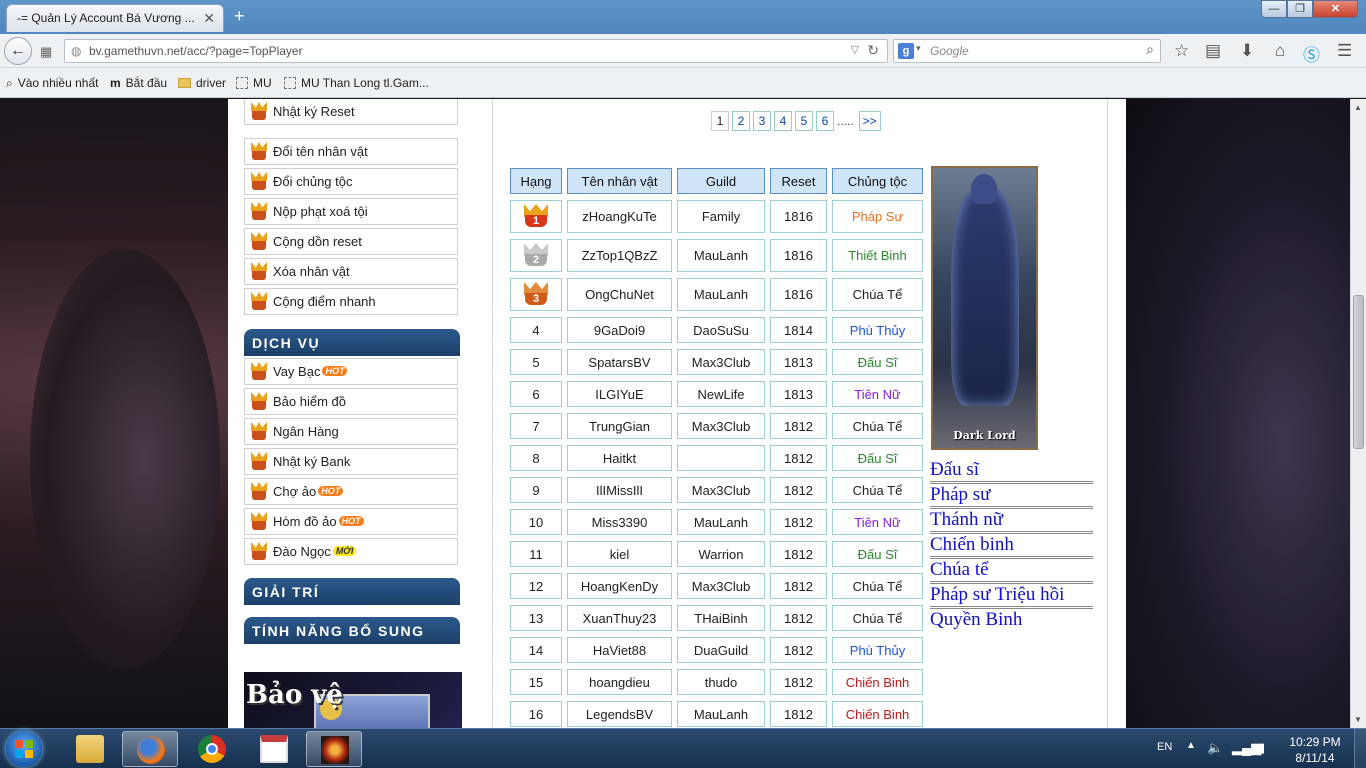 The width and height of the screenshot is (1366, 768). I want to click on class-link-6: Quyền Binh, so click(1011, 621).